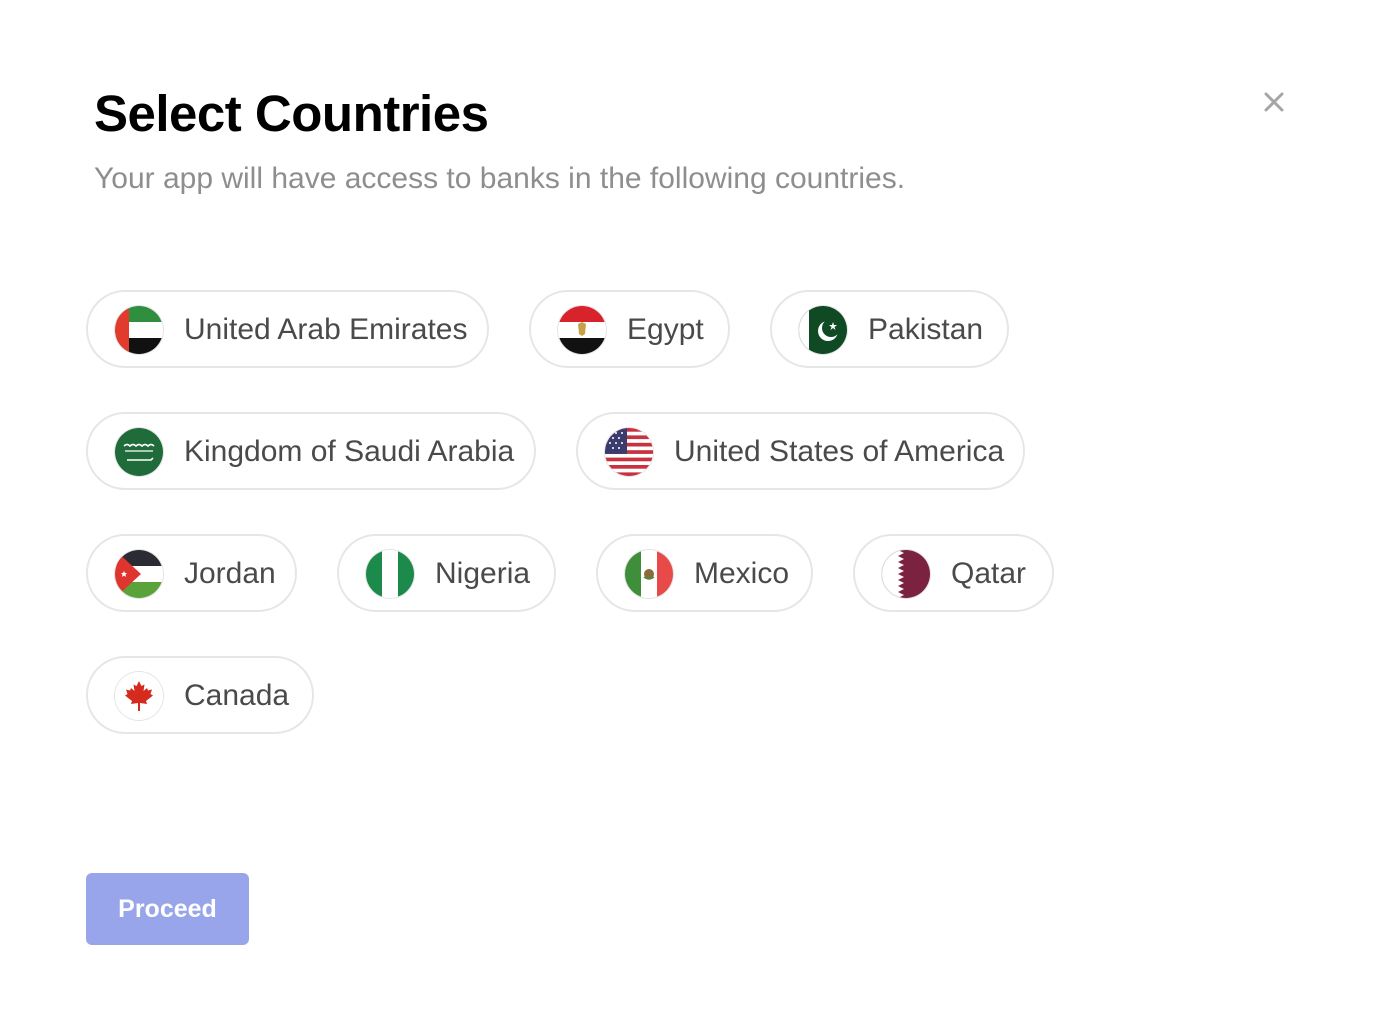  I want to click on country-chip-pakistan: Pakistan, so click(889, 329).